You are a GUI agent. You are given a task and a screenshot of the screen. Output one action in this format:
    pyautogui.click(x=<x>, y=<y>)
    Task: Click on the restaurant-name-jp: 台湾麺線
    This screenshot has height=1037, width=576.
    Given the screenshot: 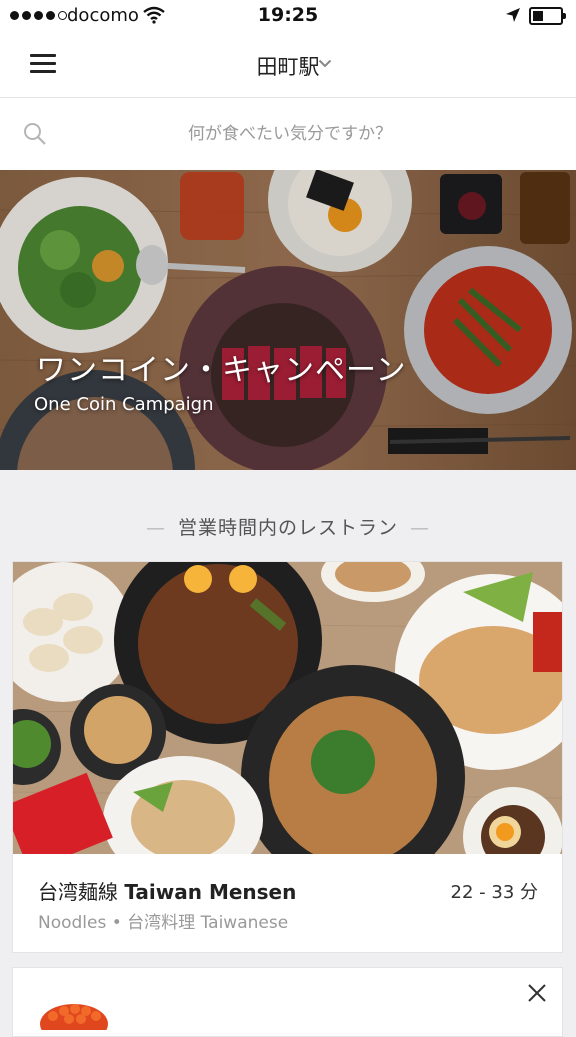 What is the action you would take?
    pyautogui.click(x=78, y=892)
    